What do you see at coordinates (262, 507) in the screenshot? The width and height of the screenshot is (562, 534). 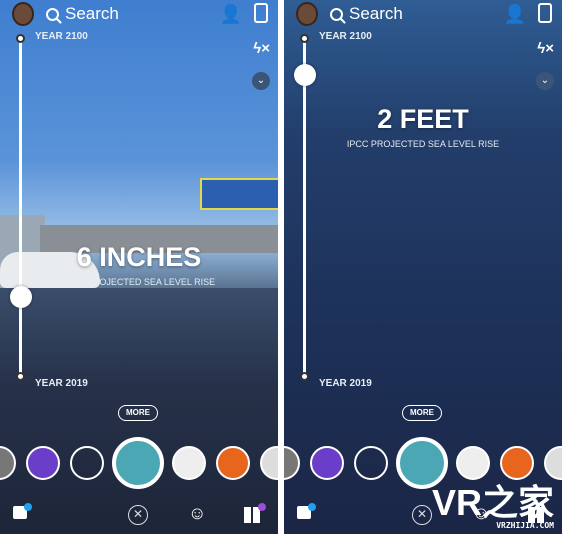 I see `stories-badge` at bounding box center [262, 507].